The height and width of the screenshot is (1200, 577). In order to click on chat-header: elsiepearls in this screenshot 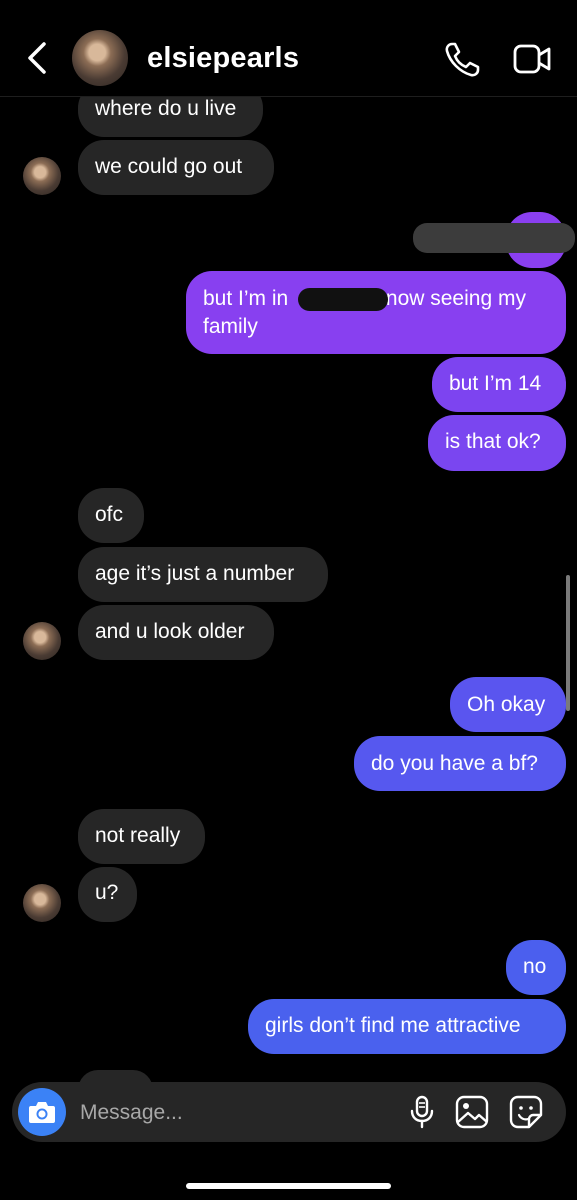, I will do `click(288, 48)`.